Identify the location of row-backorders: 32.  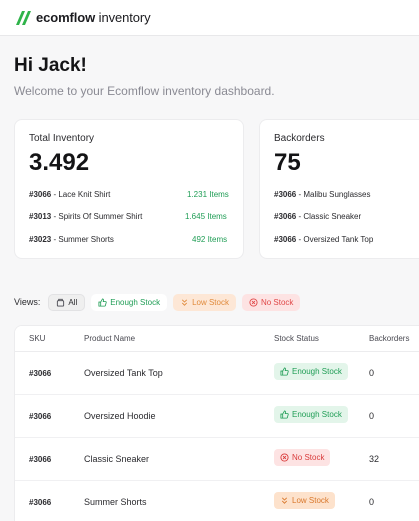
(374, 459).